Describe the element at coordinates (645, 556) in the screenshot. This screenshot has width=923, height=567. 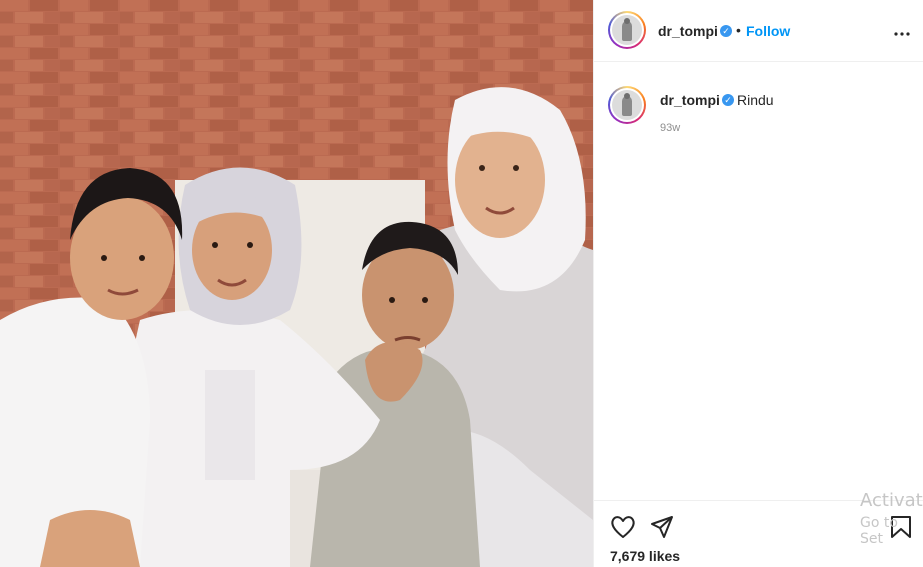
I see `likes-count: 7,679 likes` at that location.